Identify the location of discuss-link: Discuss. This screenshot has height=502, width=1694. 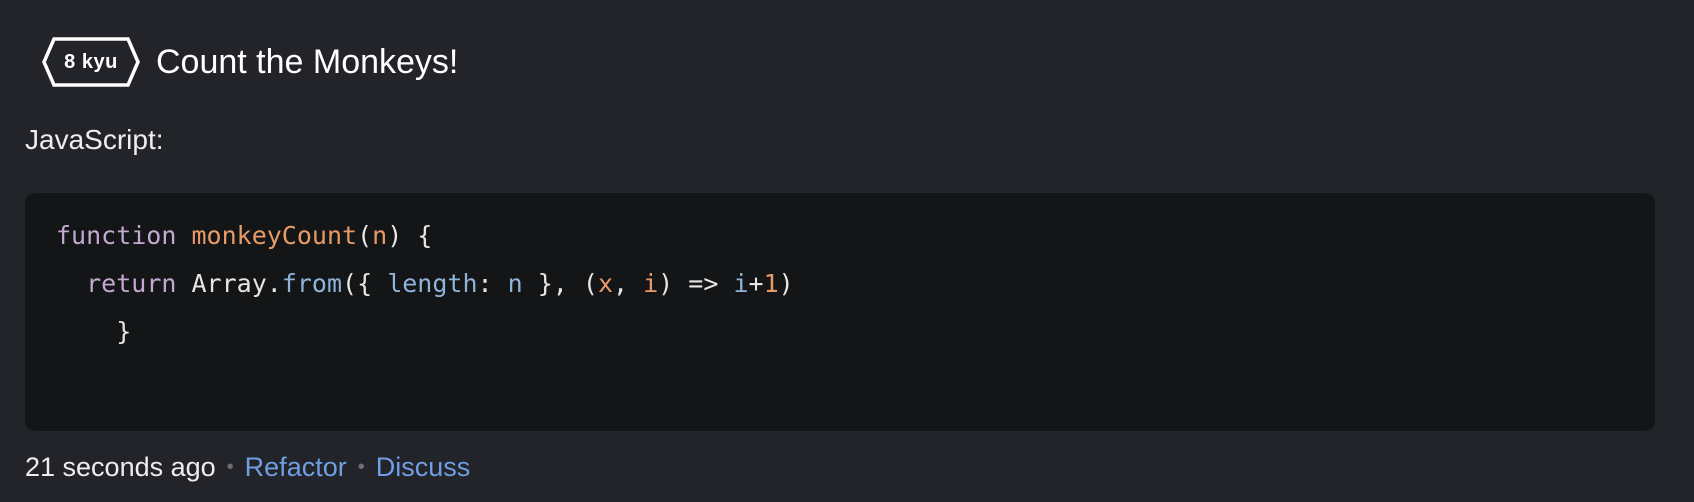
(423, 467).